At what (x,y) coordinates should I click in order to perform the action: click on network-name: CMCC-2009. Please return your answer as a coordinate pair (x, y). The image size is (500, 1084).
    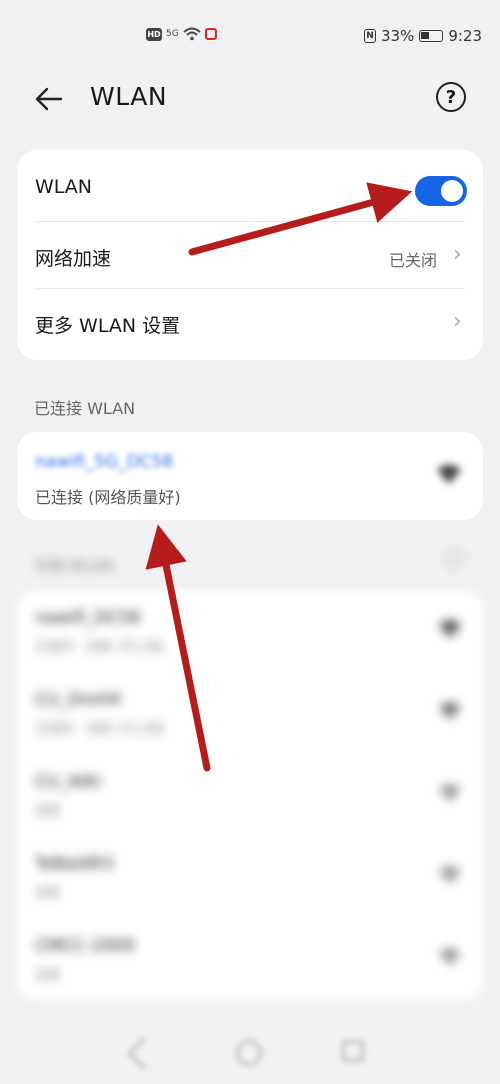
    Looking at the image, I should click on (85, 946).